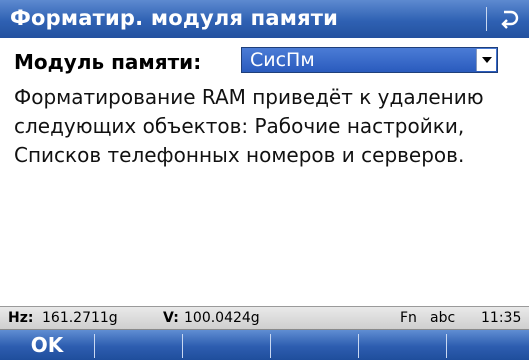  Describe the element at coordinates (21, 318) in the screenshot. I see `hz-label: Hz:` at that location.